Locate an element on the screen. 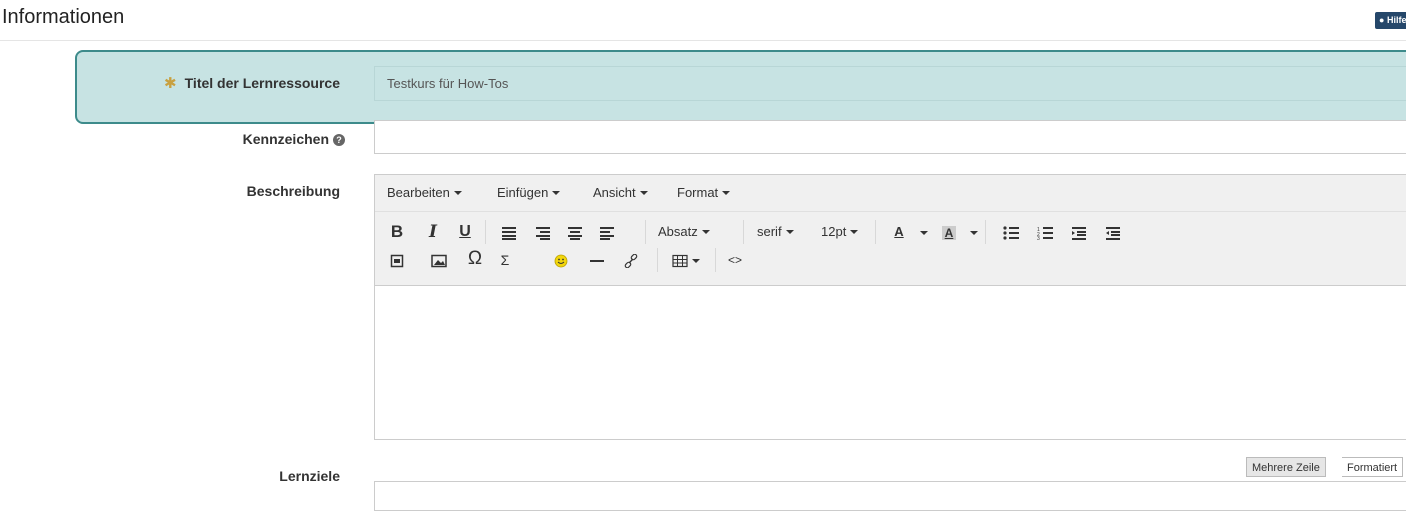 Image resolution: width=1406 pixels, height=511 pixels. menu-bearbeiten: Bearbeiten is located at coordinates (424, 192).